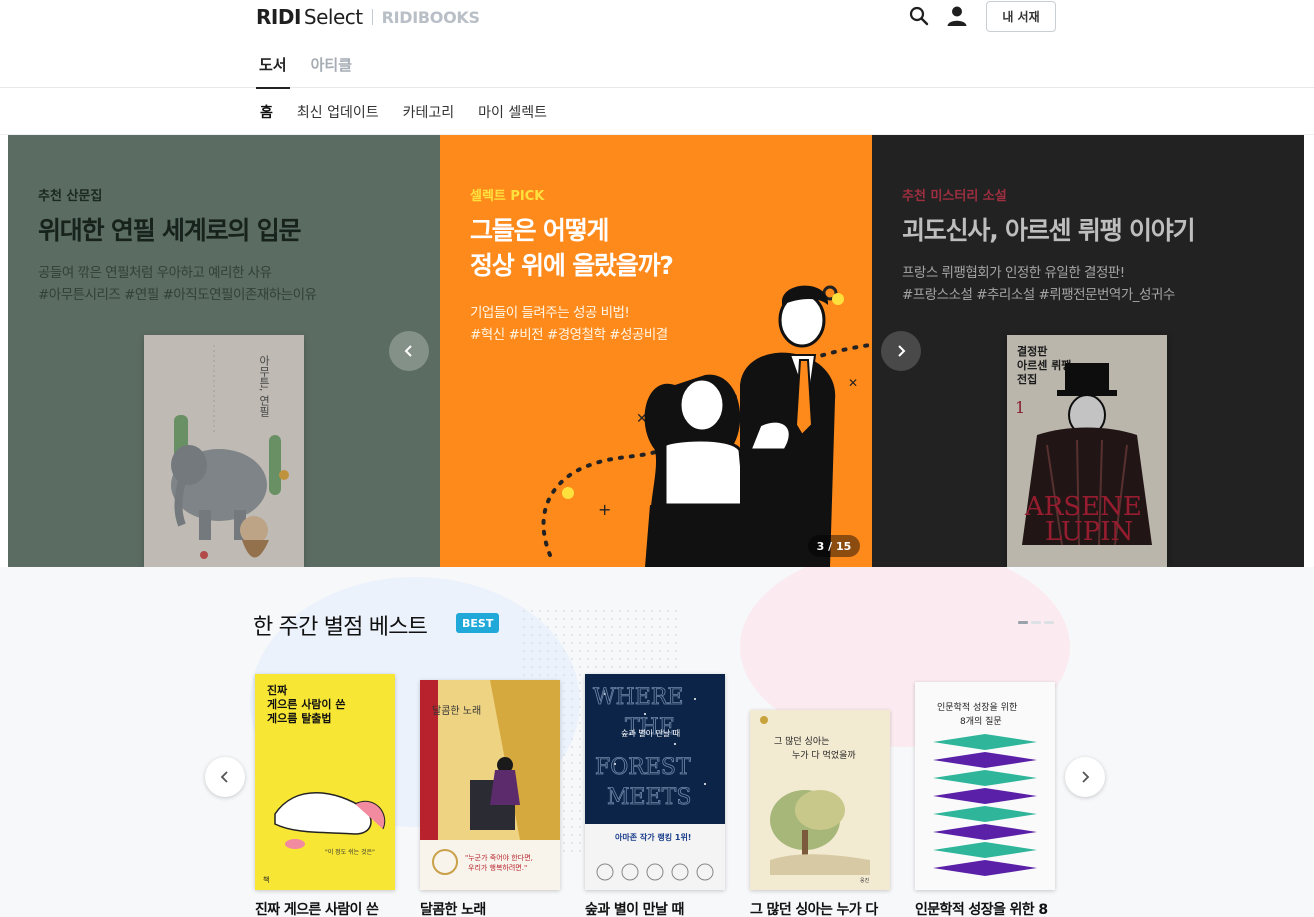 This screenshot has height=917, width=1314. What do you see at coordinates (350, 852) in the screenshot?
I see `svg-text: "이 정도 쉬는 것은"` at bounding box center [350, 852].